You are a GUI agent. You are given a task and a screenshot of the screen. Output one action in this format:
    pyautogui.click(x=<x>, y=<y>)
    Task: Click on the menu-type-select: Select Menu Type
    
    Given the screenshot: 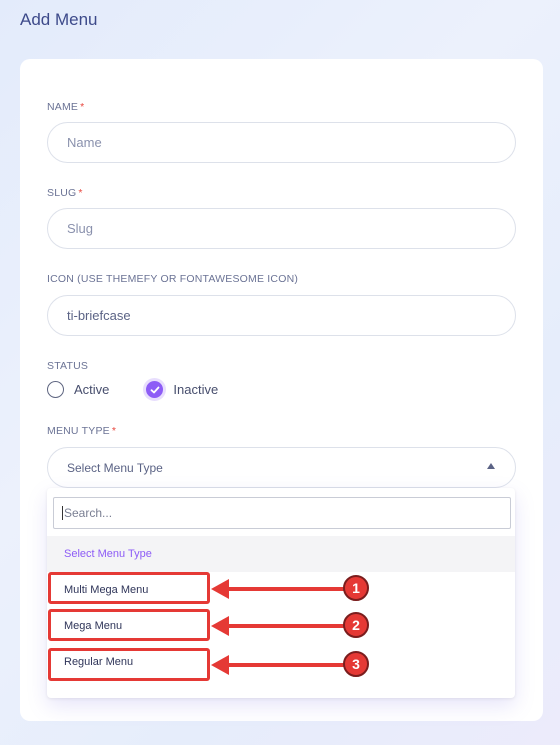 What is the action you would take?
    pyautogui.click(x=281, y=467)
    